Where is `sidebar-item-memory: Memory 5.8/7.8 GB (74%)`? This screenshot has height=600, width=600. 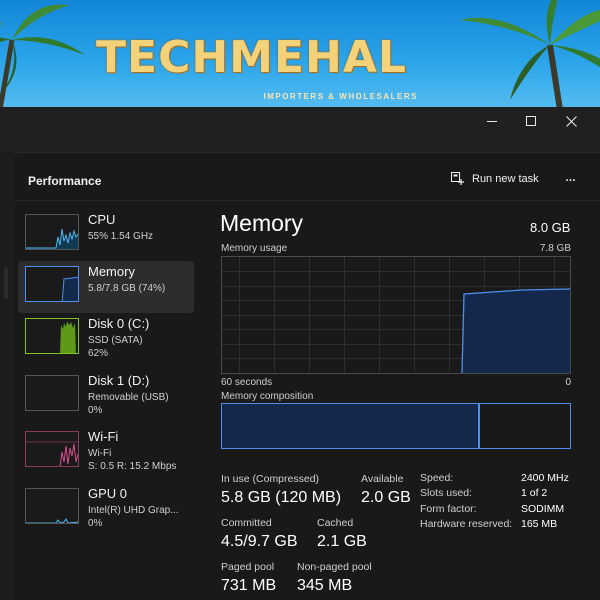 sidebar-item-memory: Memory 5.8/7.8 GB (74%) is located at coordinates (106, 287).